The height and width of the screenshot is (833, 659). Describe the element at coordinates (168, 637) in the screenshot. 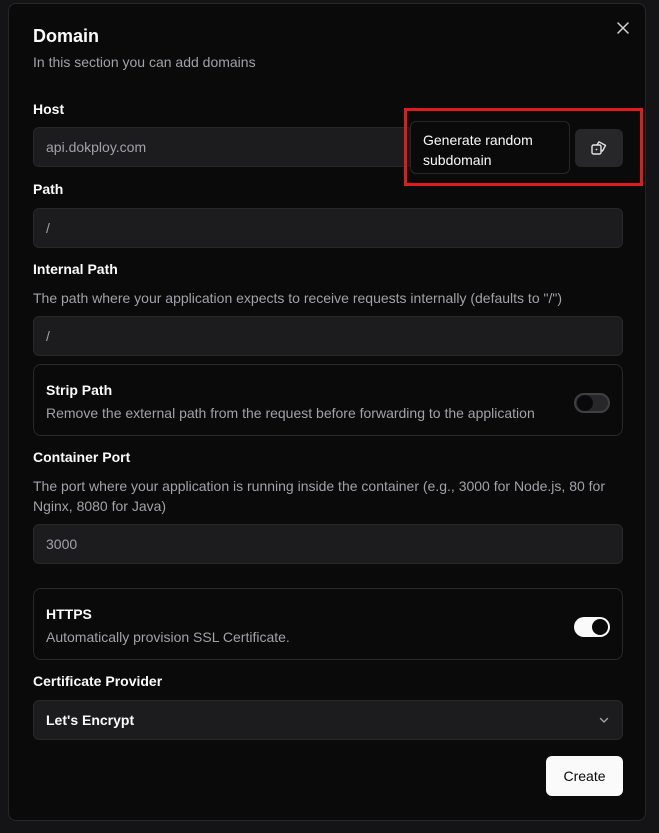

I see `https-description: Automatically provision SSL Certificate.` at that location.